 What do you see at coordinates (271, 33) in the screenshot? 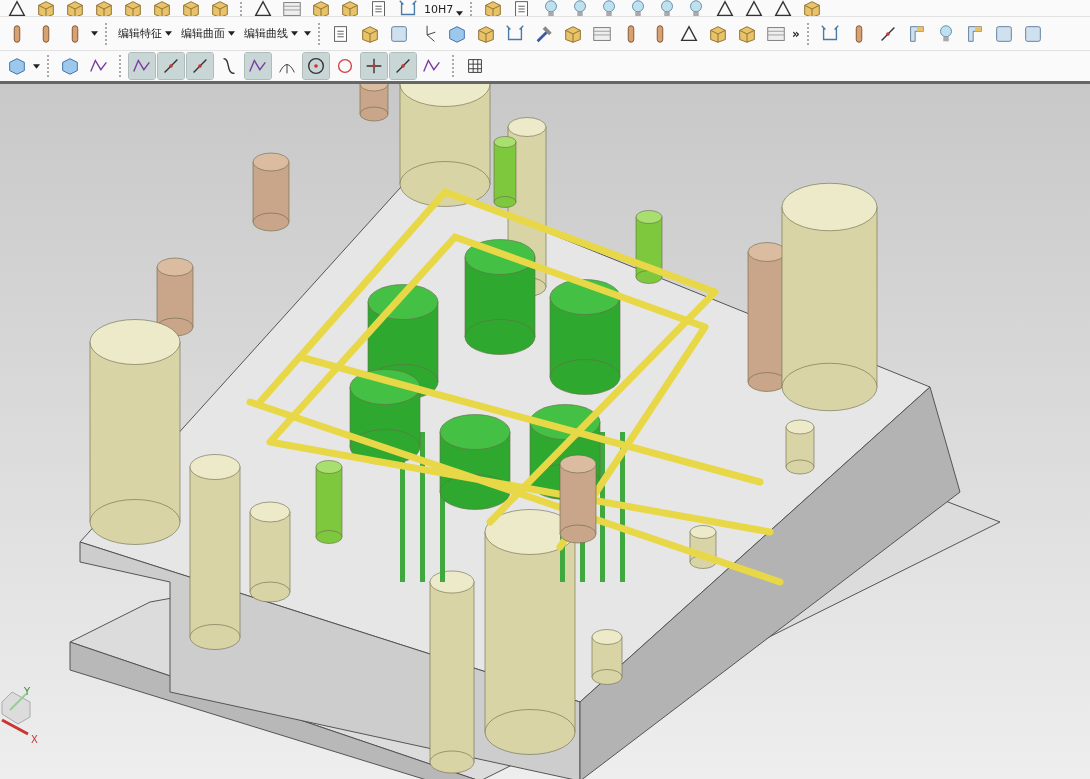
I see `menu-button: 编辑曲线` at bounding box center [271, 33].